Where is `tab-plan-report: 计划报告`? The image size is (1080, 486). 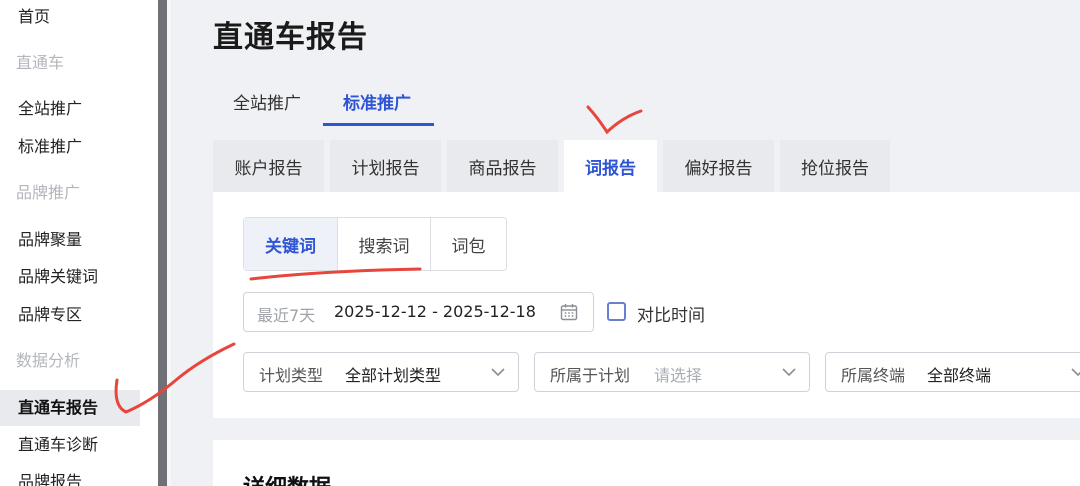
tab-plan-report: 计划报告 is located at coordinates (385, 166).